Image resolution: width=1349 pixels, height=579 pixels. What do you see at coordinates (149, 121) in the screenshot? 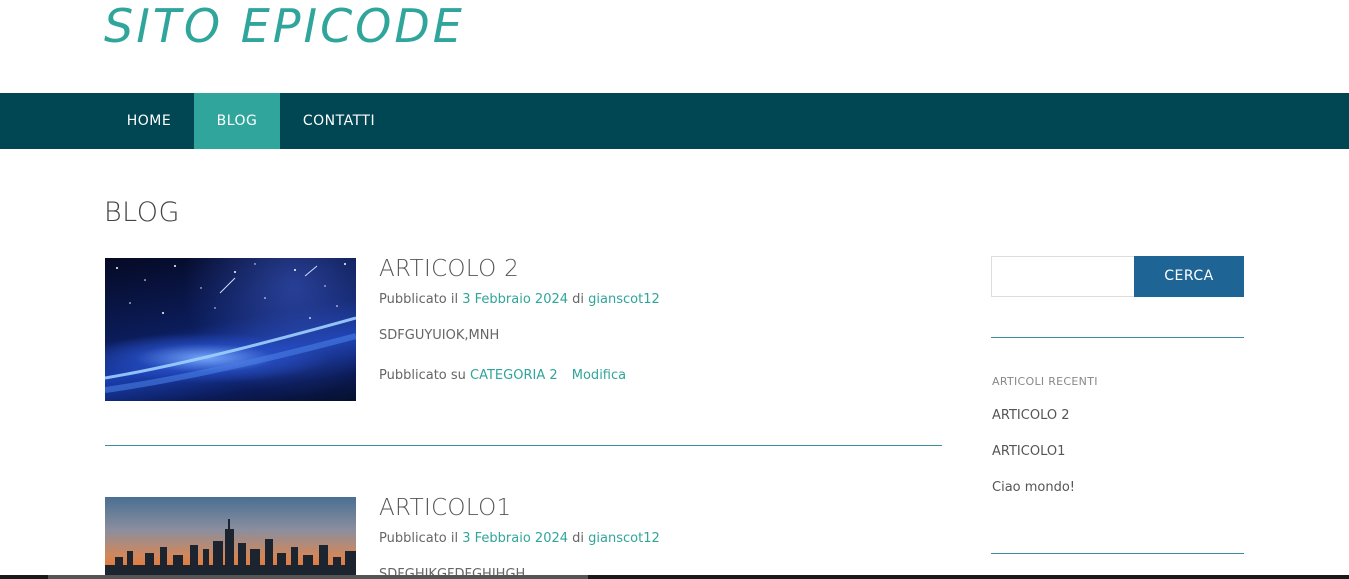
I see `nav-item-home: HOME` at bounding box center [149, 121].